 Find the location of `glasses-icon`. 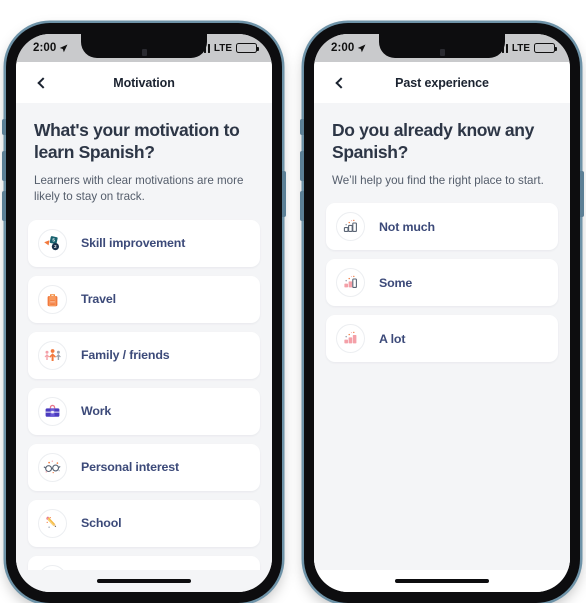

glasses-icon is located at coordinates (52, 467).